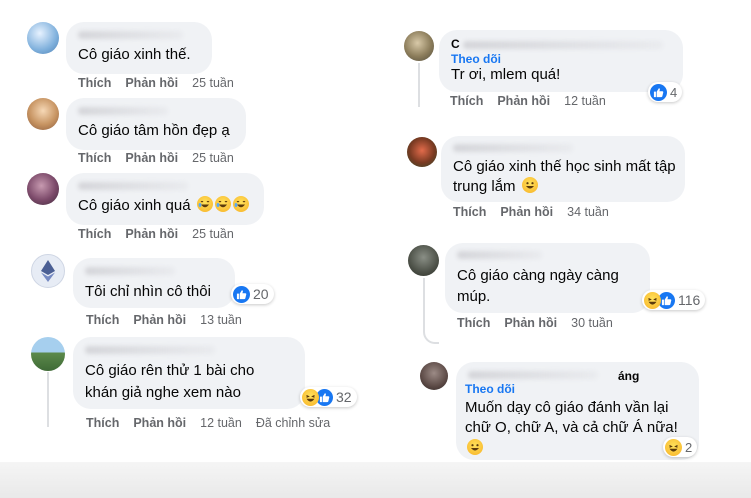 The height and width of the screenshot is (498, 751). What do you see at coordinates (561, 61) in the screenshot?
I see `comment-bubble: C Theo dõi Tr ơi, mlem quá!` at bounding box center [561, 61].